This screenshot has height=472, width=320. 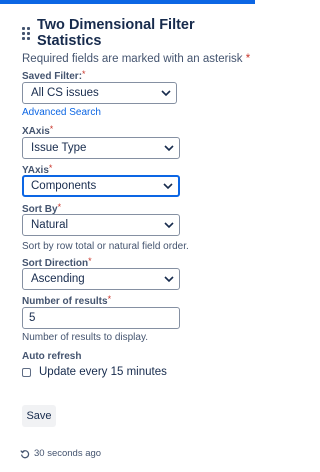 I want to click on number-of-results-value: 5, so click(x=32, y=318).